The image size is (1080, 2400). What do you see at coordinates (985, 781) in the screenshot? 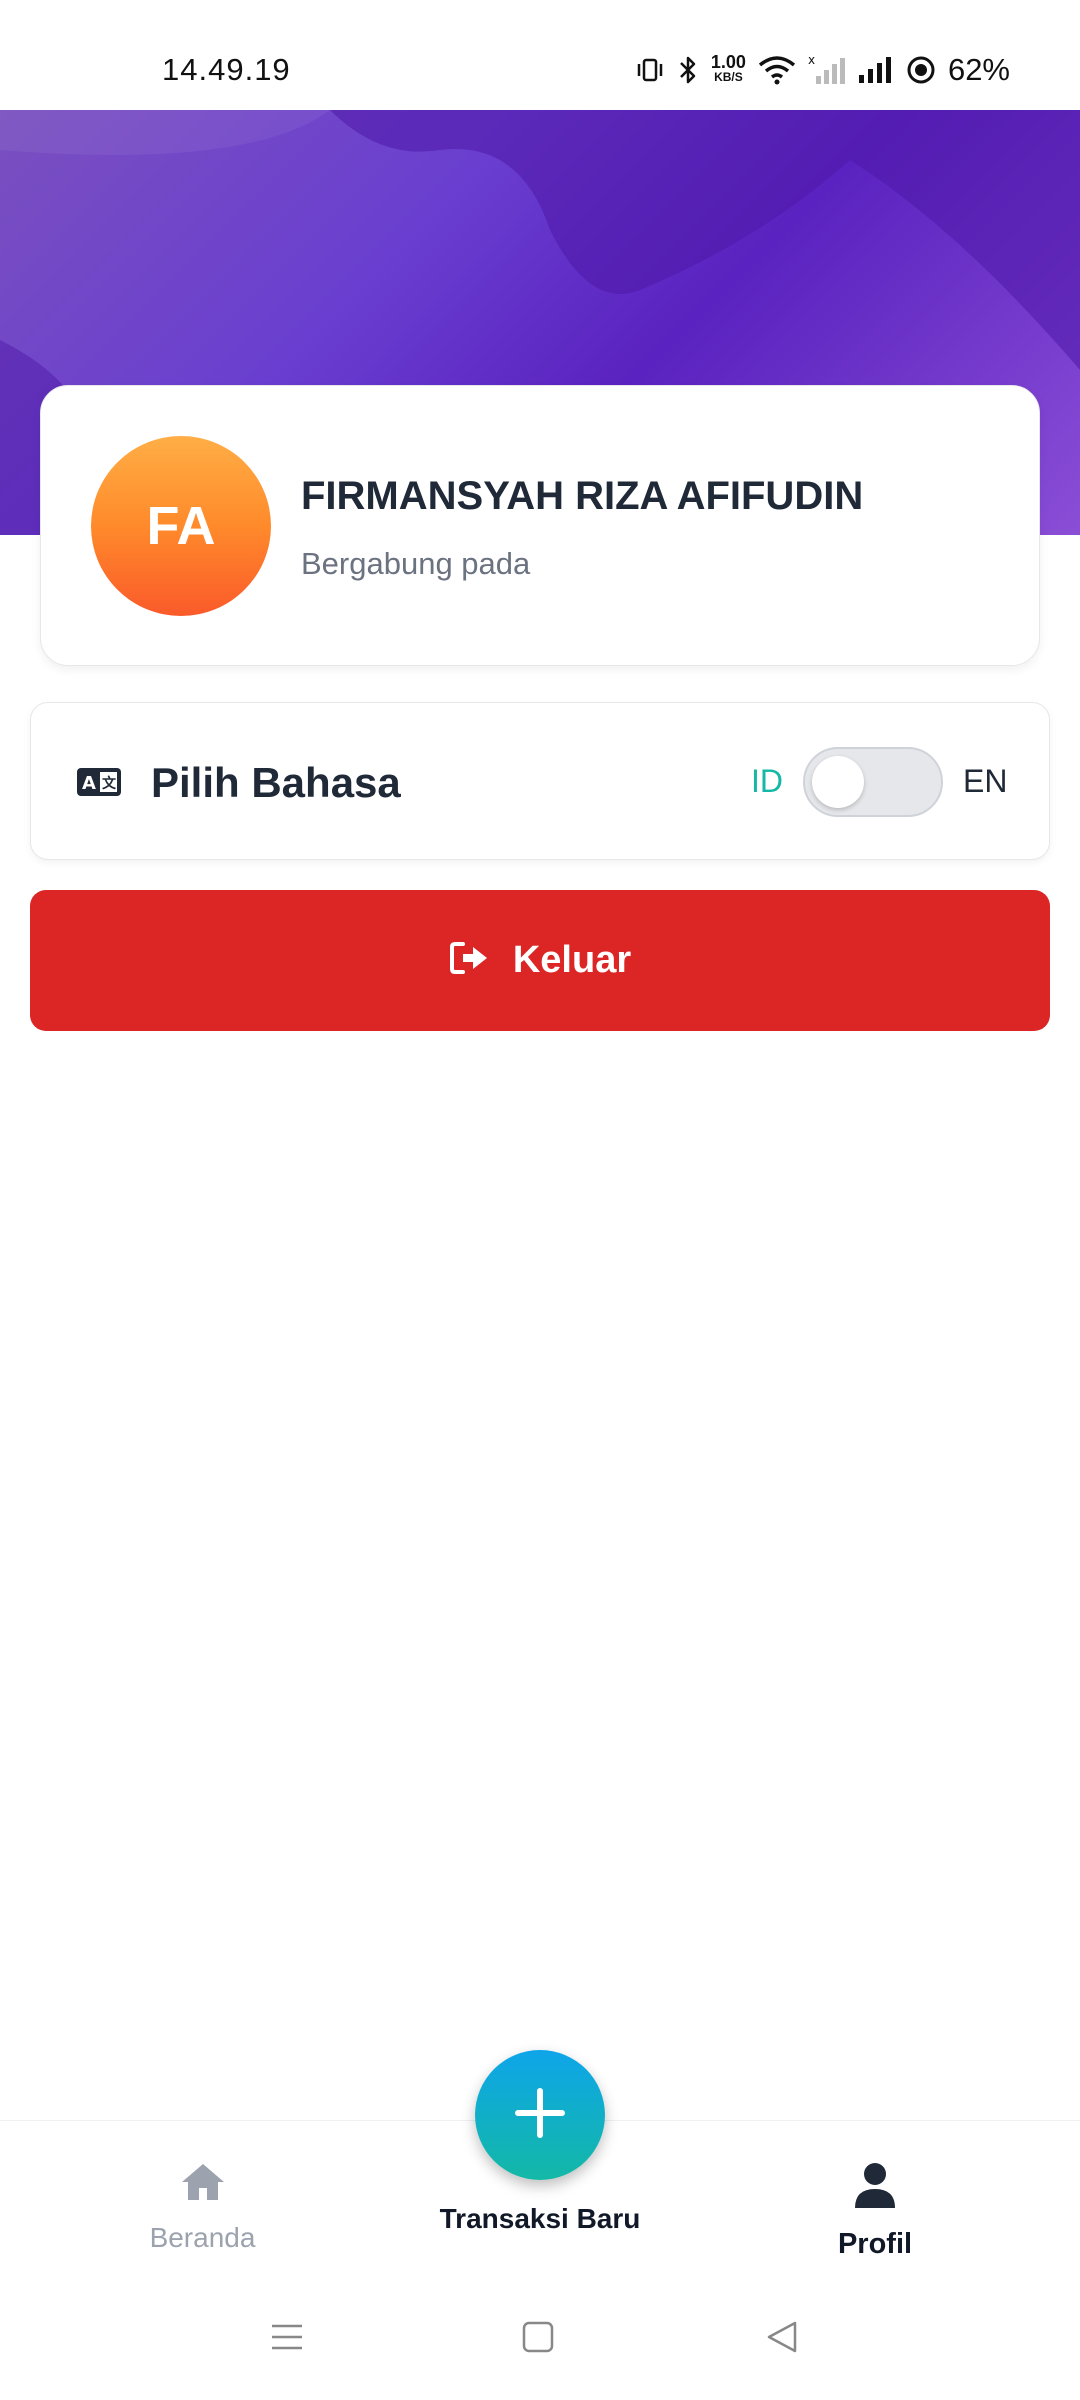
I see `language-option-en: EN` at bounding box center [985, 781].